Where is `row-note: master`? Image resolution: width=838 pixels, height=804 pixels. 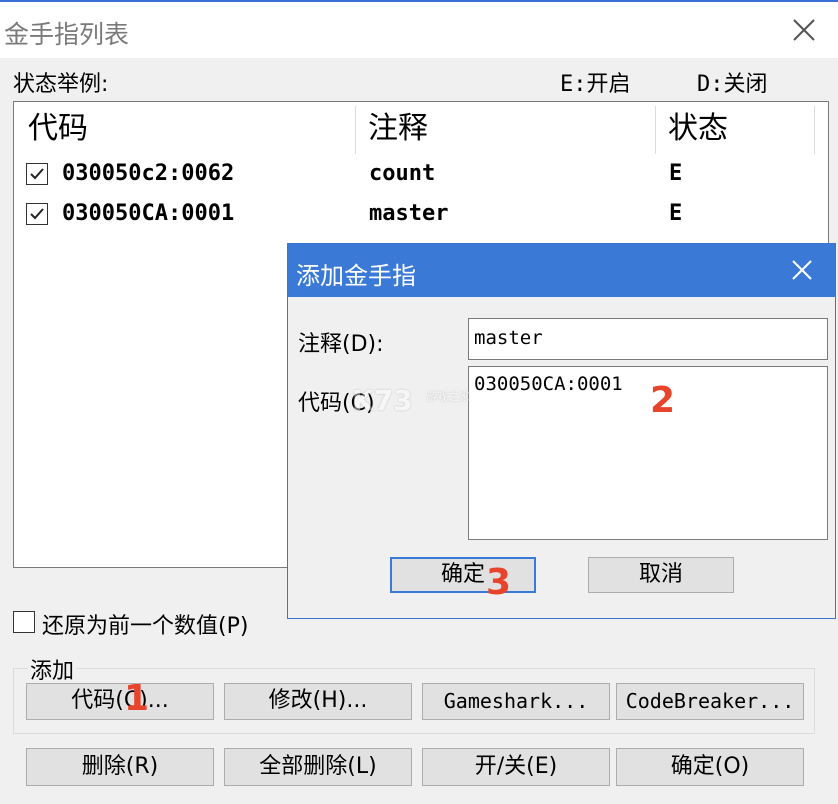
row-note: master is located at coordinates (409, 213).